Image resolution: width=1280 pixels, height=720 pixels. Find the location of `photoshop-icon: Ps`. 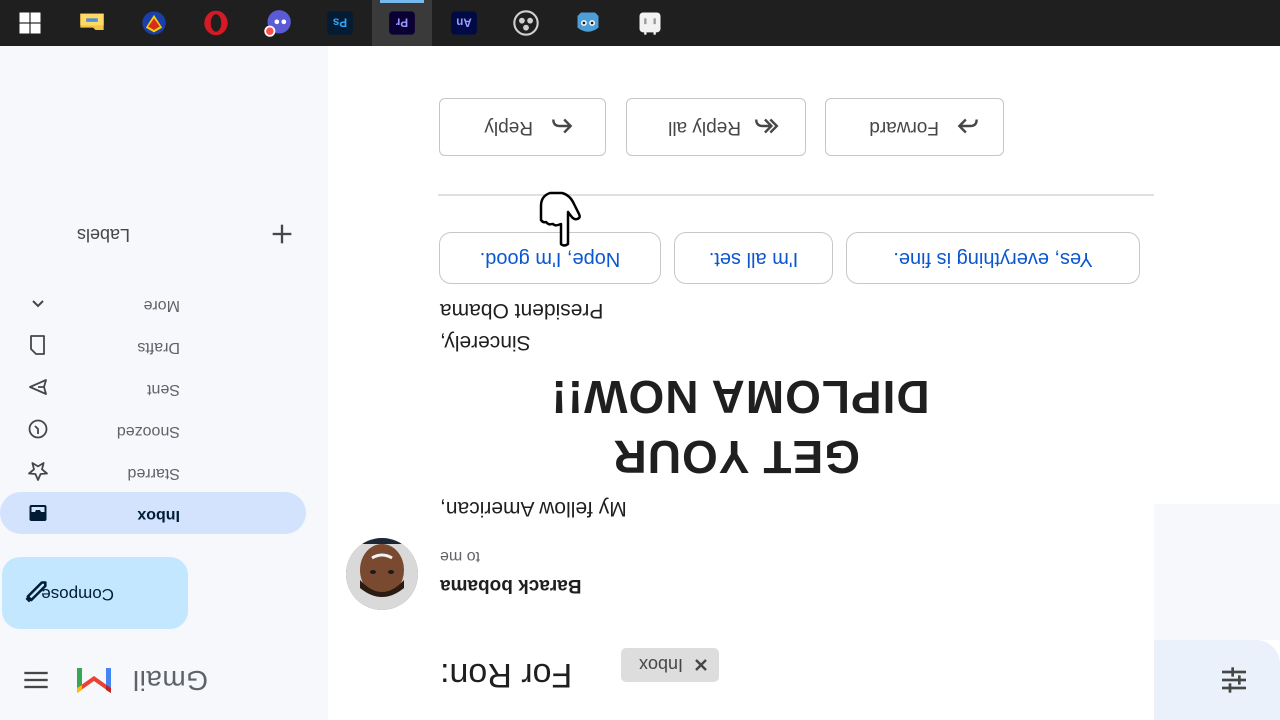

photoshop-icon: Ps is located at coordinates (340, 23).